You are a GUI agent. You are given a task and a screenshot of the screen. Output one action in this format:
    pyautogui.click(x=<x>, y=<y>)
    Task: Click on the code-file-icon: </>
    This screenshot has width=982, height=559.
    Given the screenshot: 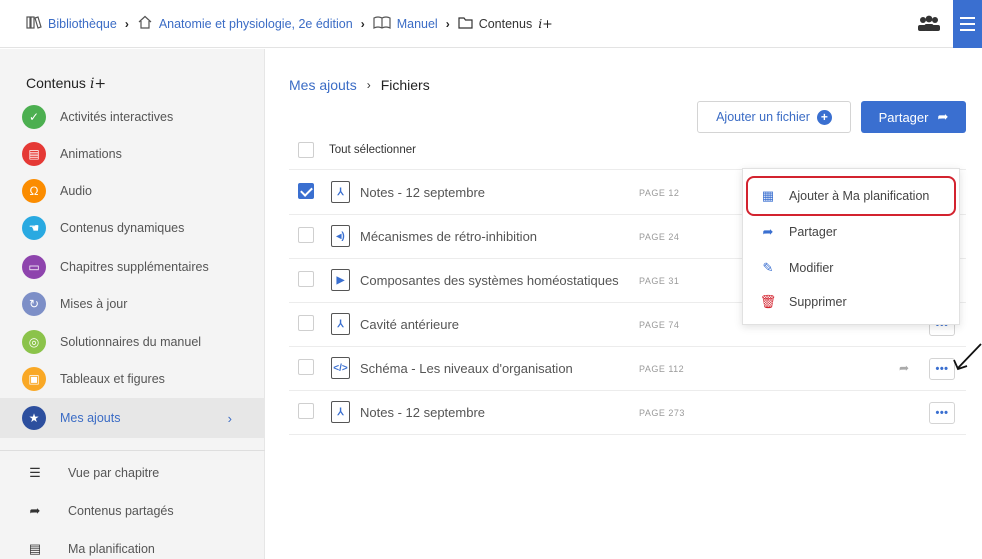 What is the action you would take?
    pyautogui.click(x=340, y=368)
    